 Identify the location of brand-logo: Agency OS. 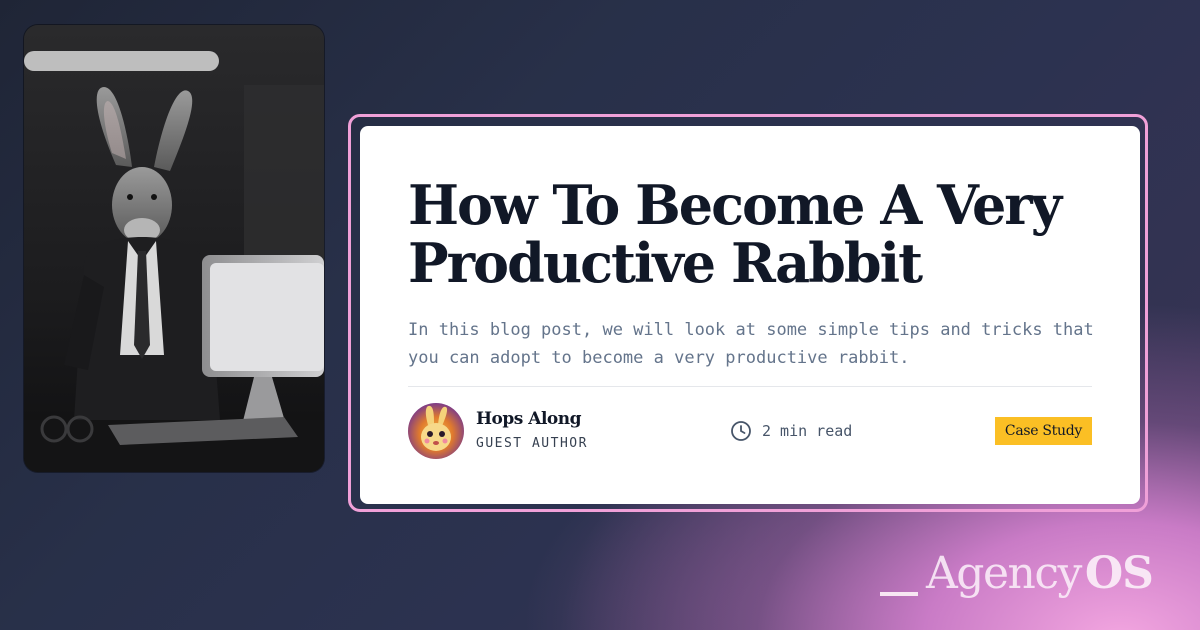
(1017, 570).